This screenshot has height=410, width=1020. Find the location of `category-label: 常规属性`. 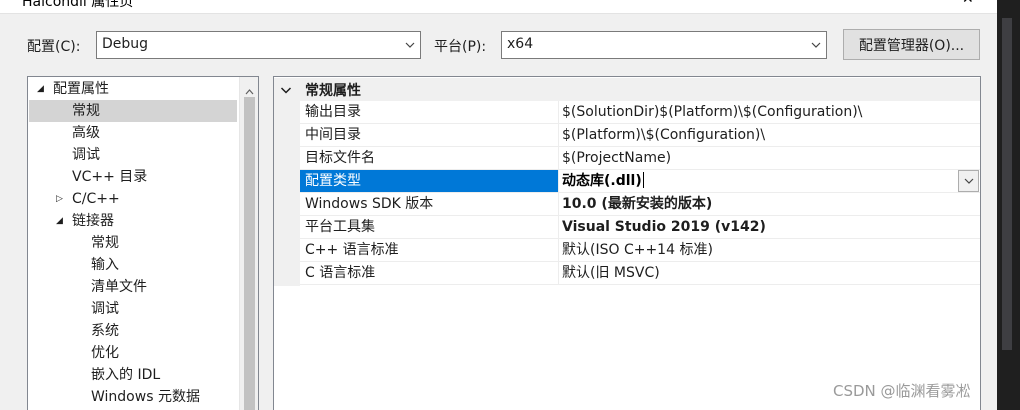

category-label: 常规属性 is located at coordinates (333, 91).